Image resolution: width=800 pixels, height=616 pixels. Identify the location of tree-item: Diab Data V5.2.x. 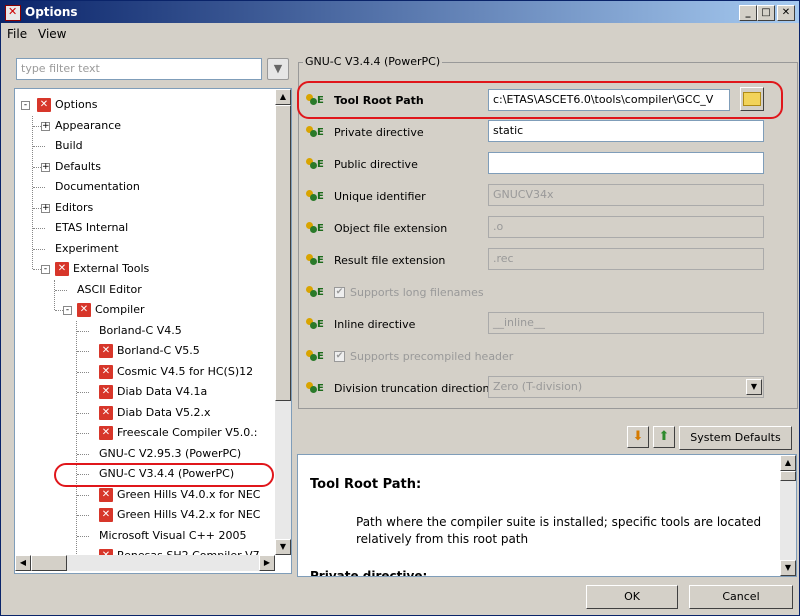
(164, 413).